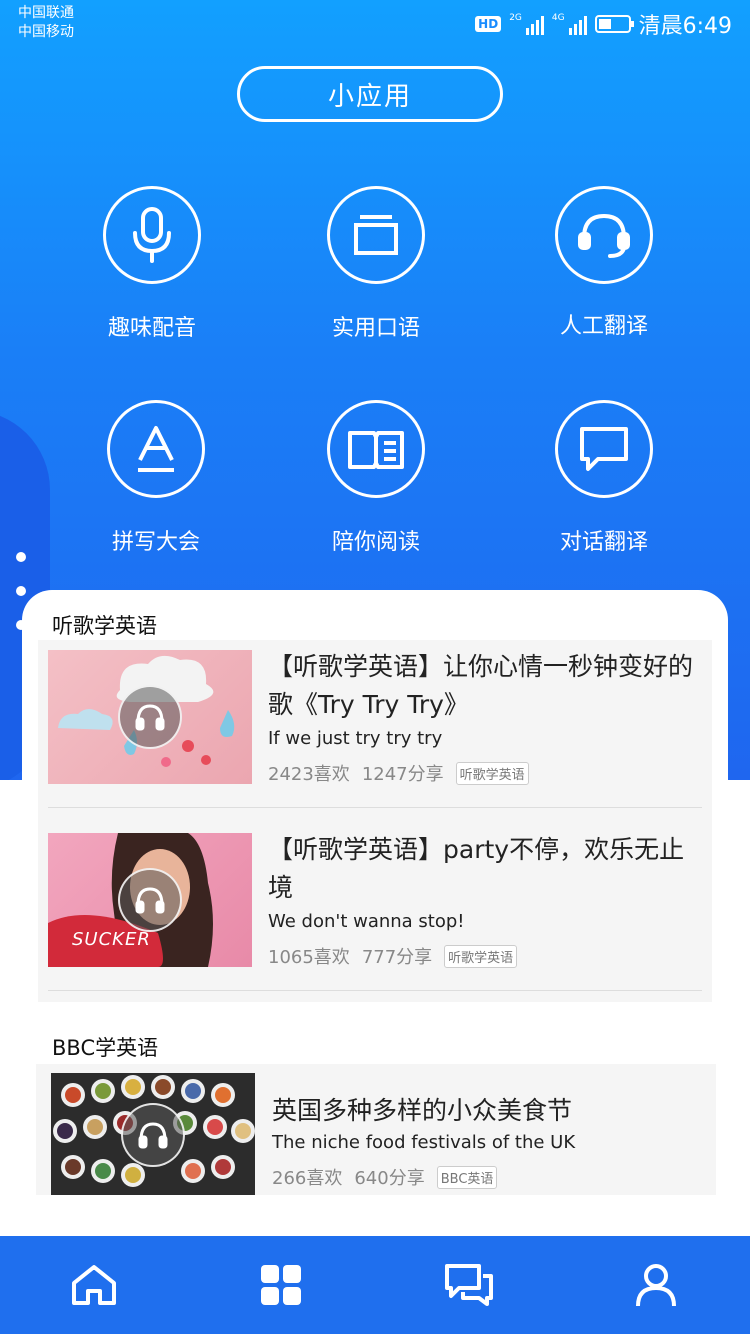 The width and height of the screenshot is (750, 1334). I want to click on clock: 清晨6:49, so click(685, 26).